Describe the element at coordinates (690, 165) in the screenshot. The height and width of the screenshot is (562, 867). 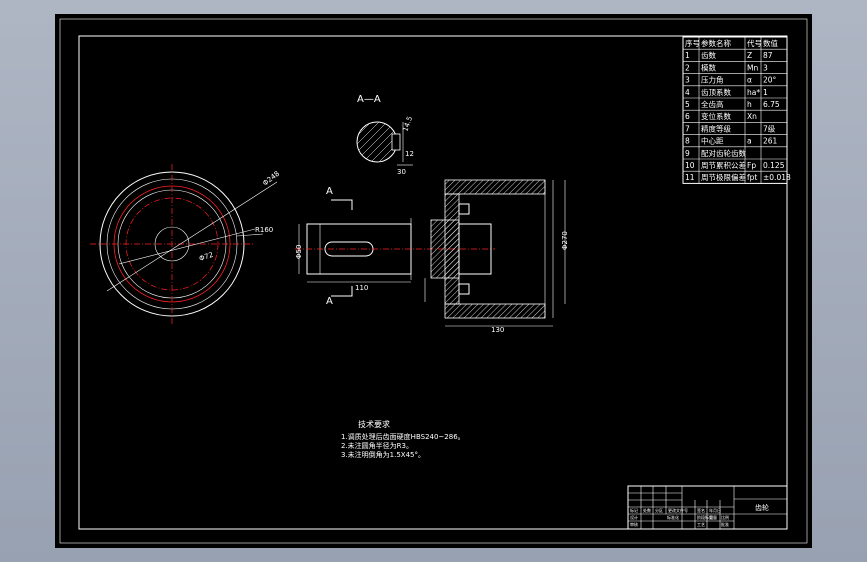
I see `param-cell: 10` at that location.